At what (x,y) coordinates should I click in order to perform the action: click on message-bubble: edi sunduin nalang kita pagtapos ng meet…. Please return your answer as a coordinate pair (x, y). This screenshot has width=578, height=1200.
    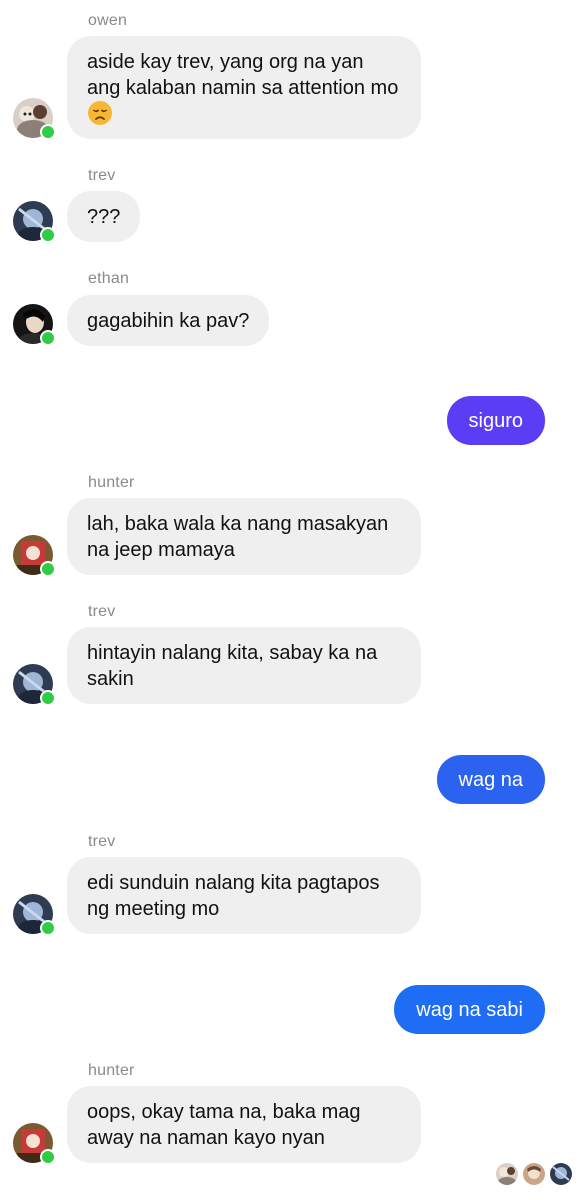
    Looking at the image, I should click on (244, 895).